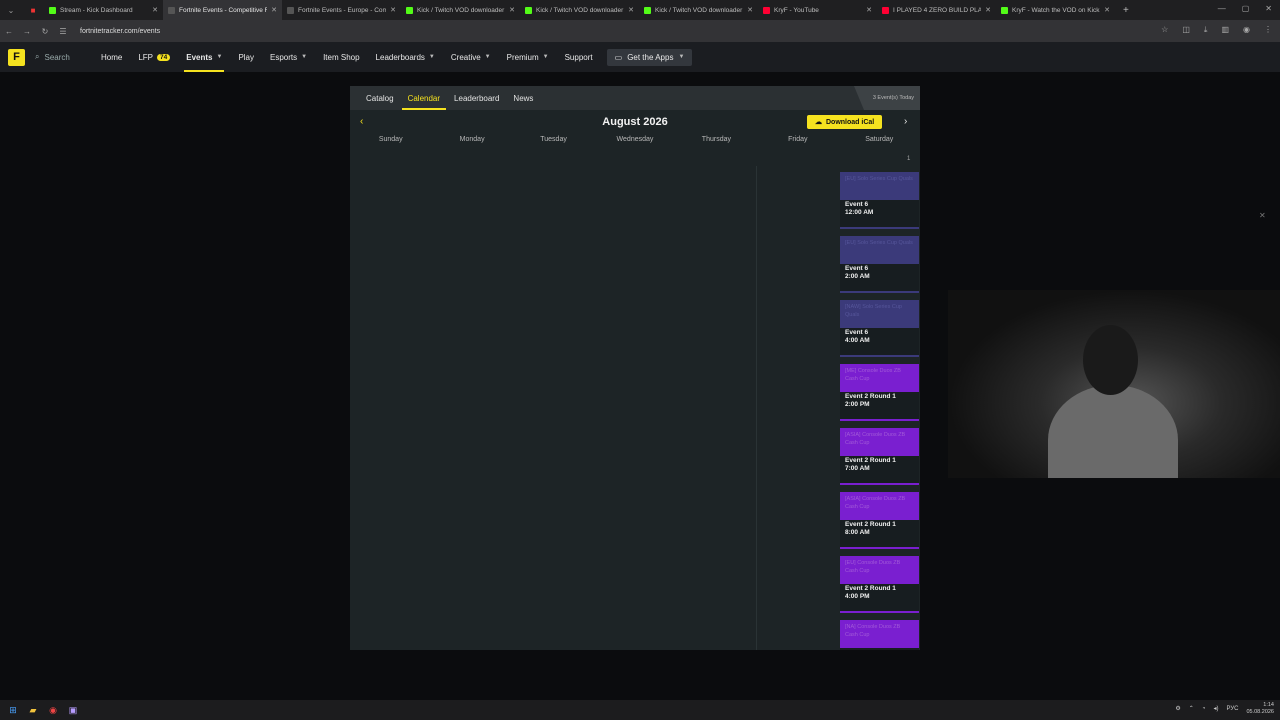 The height and width of the screenshot is (720, 1280). What do you see at coordinates (33, 10) in the screenshot?
I see `pinned-tab-icon: ■` at bounding box center [33, 10].